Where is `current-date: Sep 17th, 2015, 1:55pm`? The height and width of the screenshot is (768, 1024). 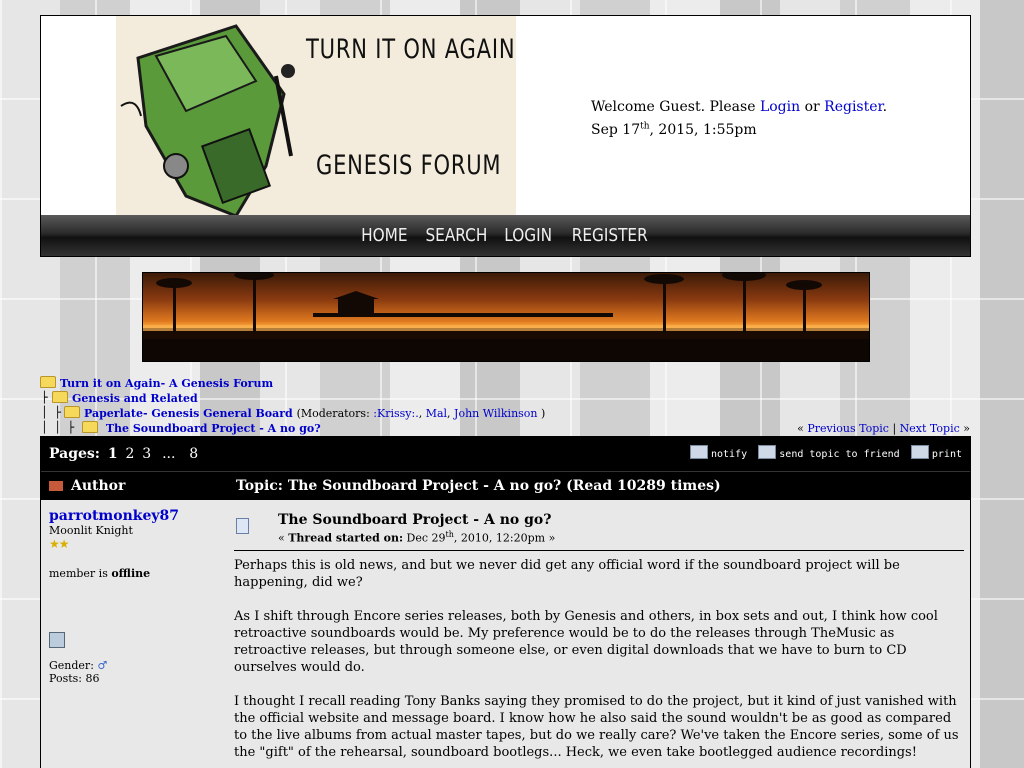
current-date: Sep 17th, 2015, 1:55pm is located at coordinates (674, 129).